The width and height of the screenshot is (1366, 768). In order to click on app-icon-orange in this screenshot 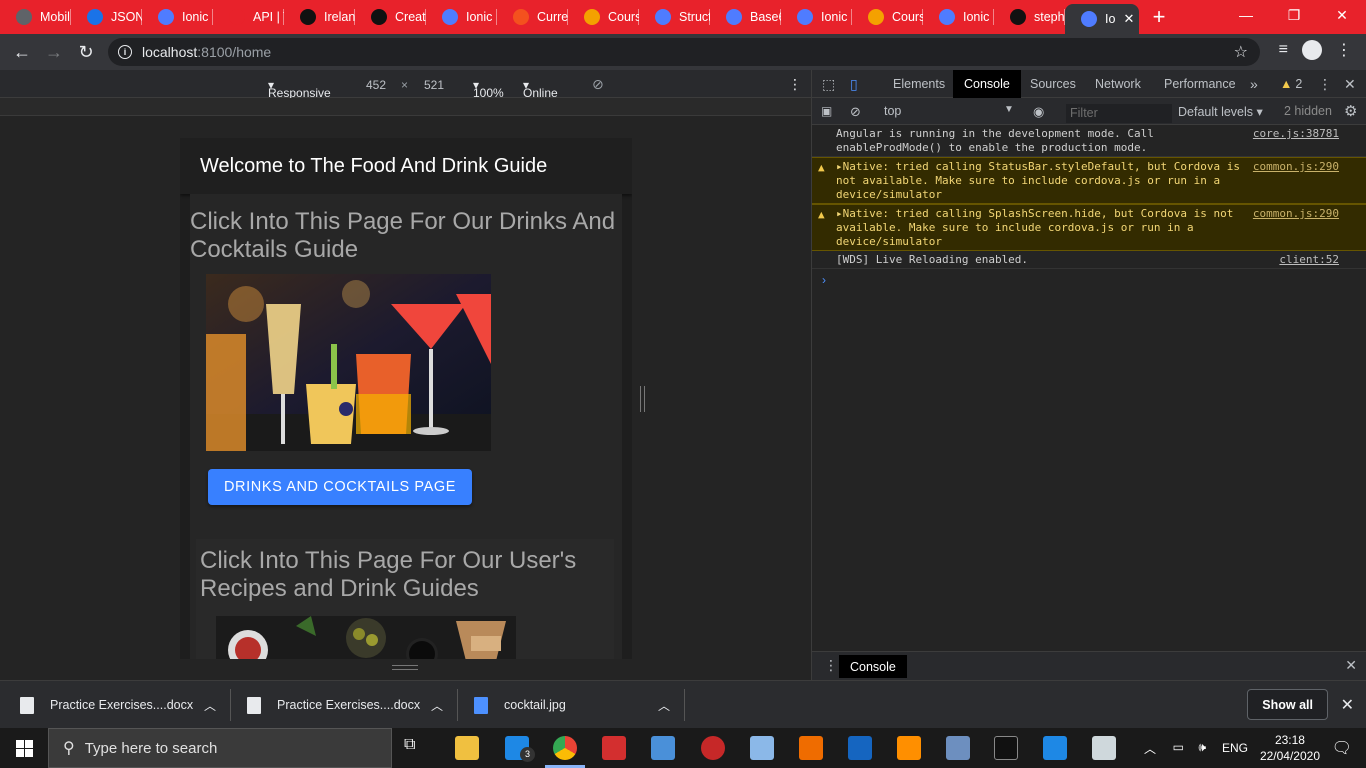, I will do `click(811, 748)`.